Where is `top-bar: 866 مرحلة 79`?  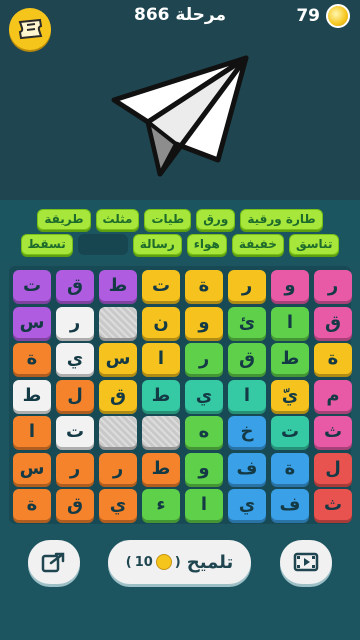
top-bar: 866 مرحلة 79 is located at coordinates (180, 25).